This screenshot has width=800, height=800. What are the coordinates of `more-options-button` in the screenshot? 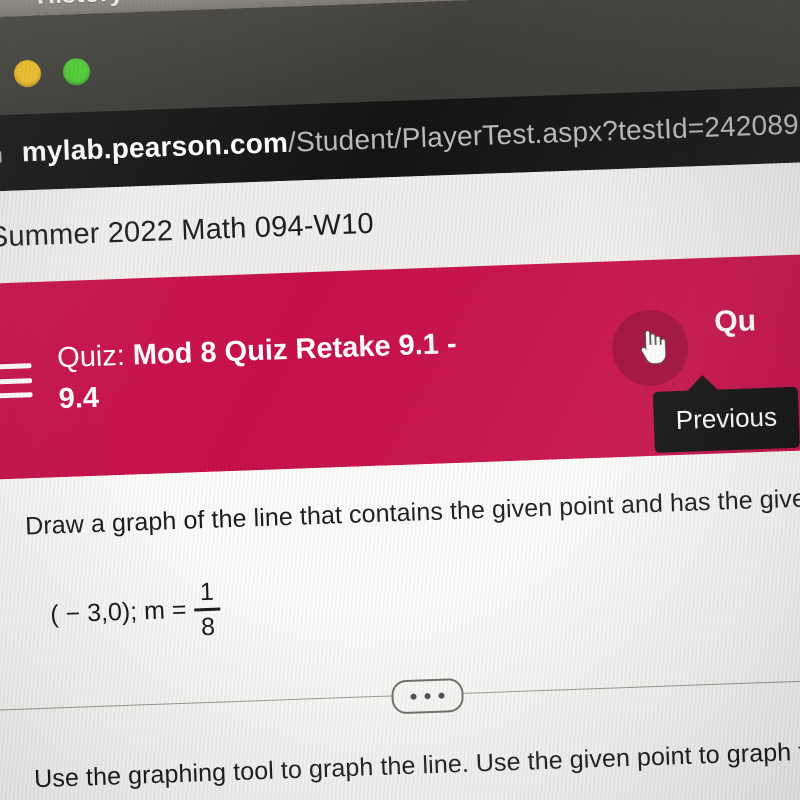 It's located at (427, 695).